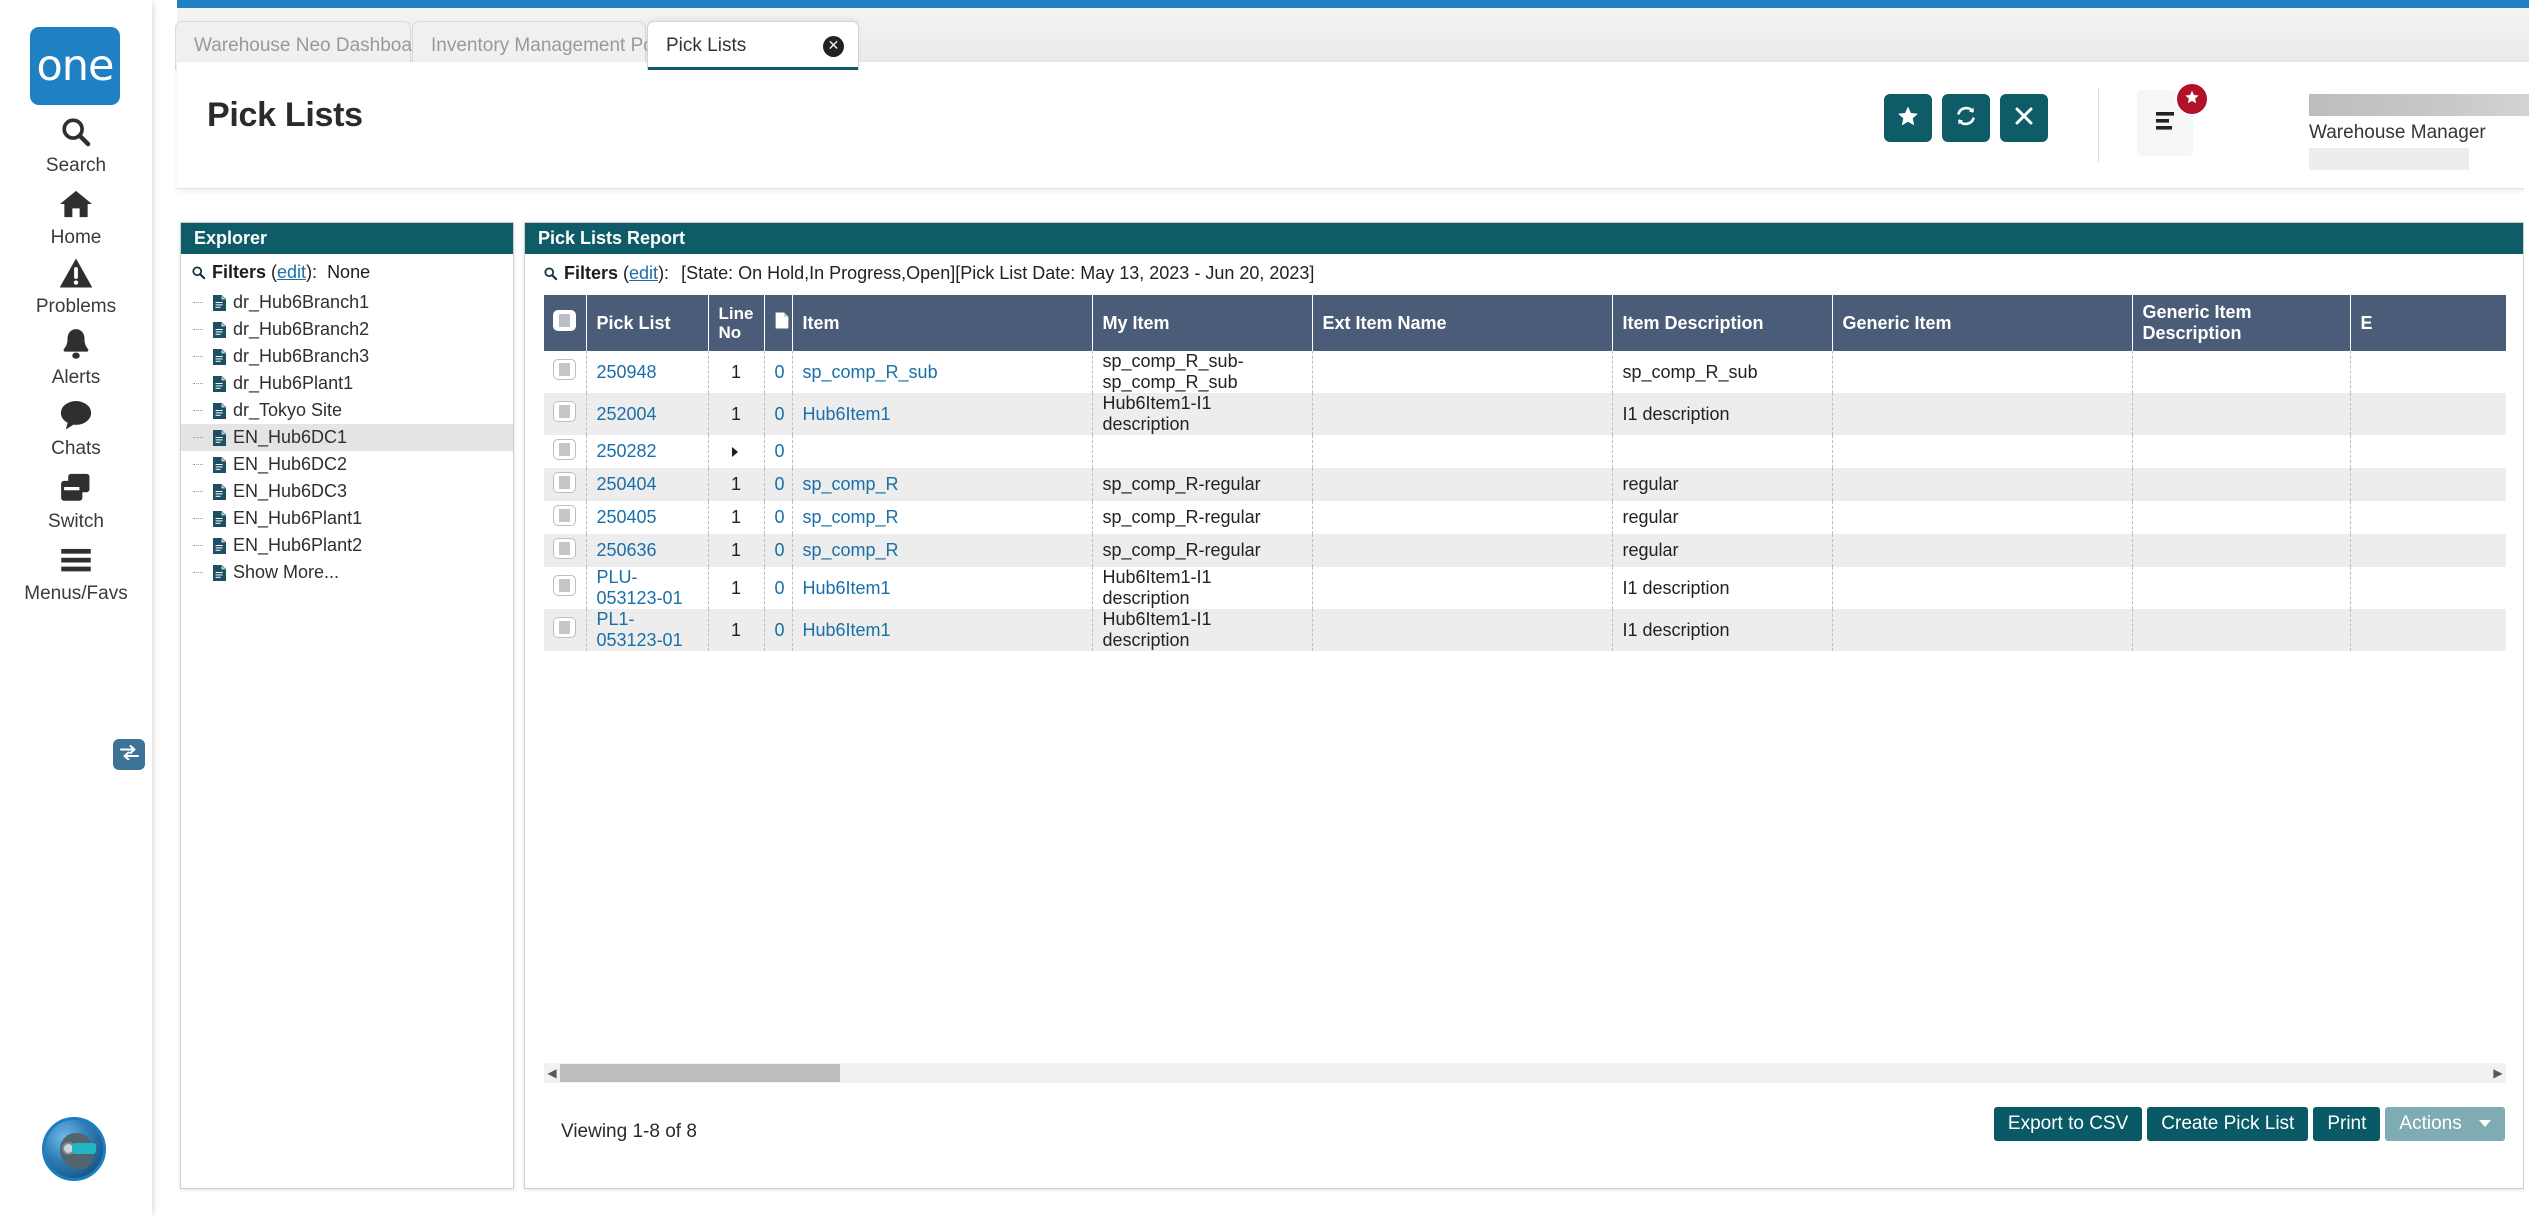  I want to click on explorer-item-dr-hub6branch2: dr_Hub6Branch2, so click(347, 329).